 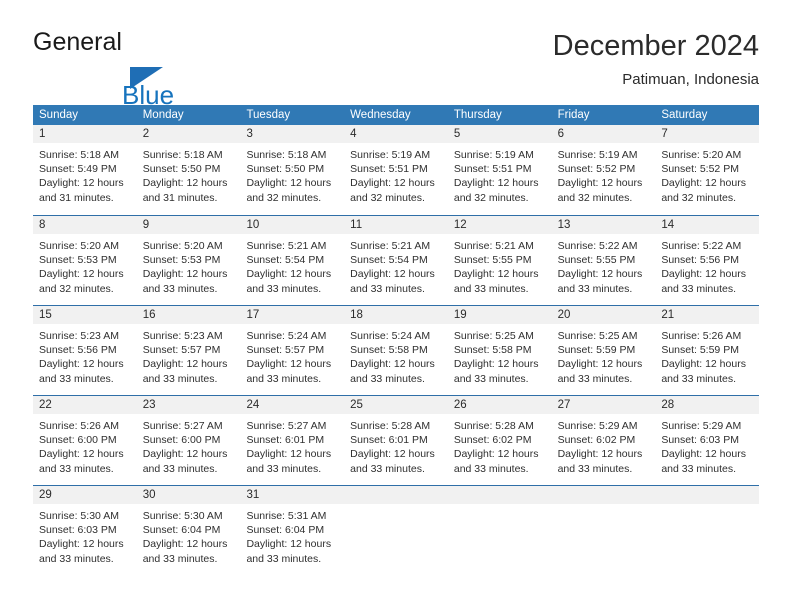 I want to click on sunrise-text: Sunrise: 5:27 AM, so click(x=182, y=426).